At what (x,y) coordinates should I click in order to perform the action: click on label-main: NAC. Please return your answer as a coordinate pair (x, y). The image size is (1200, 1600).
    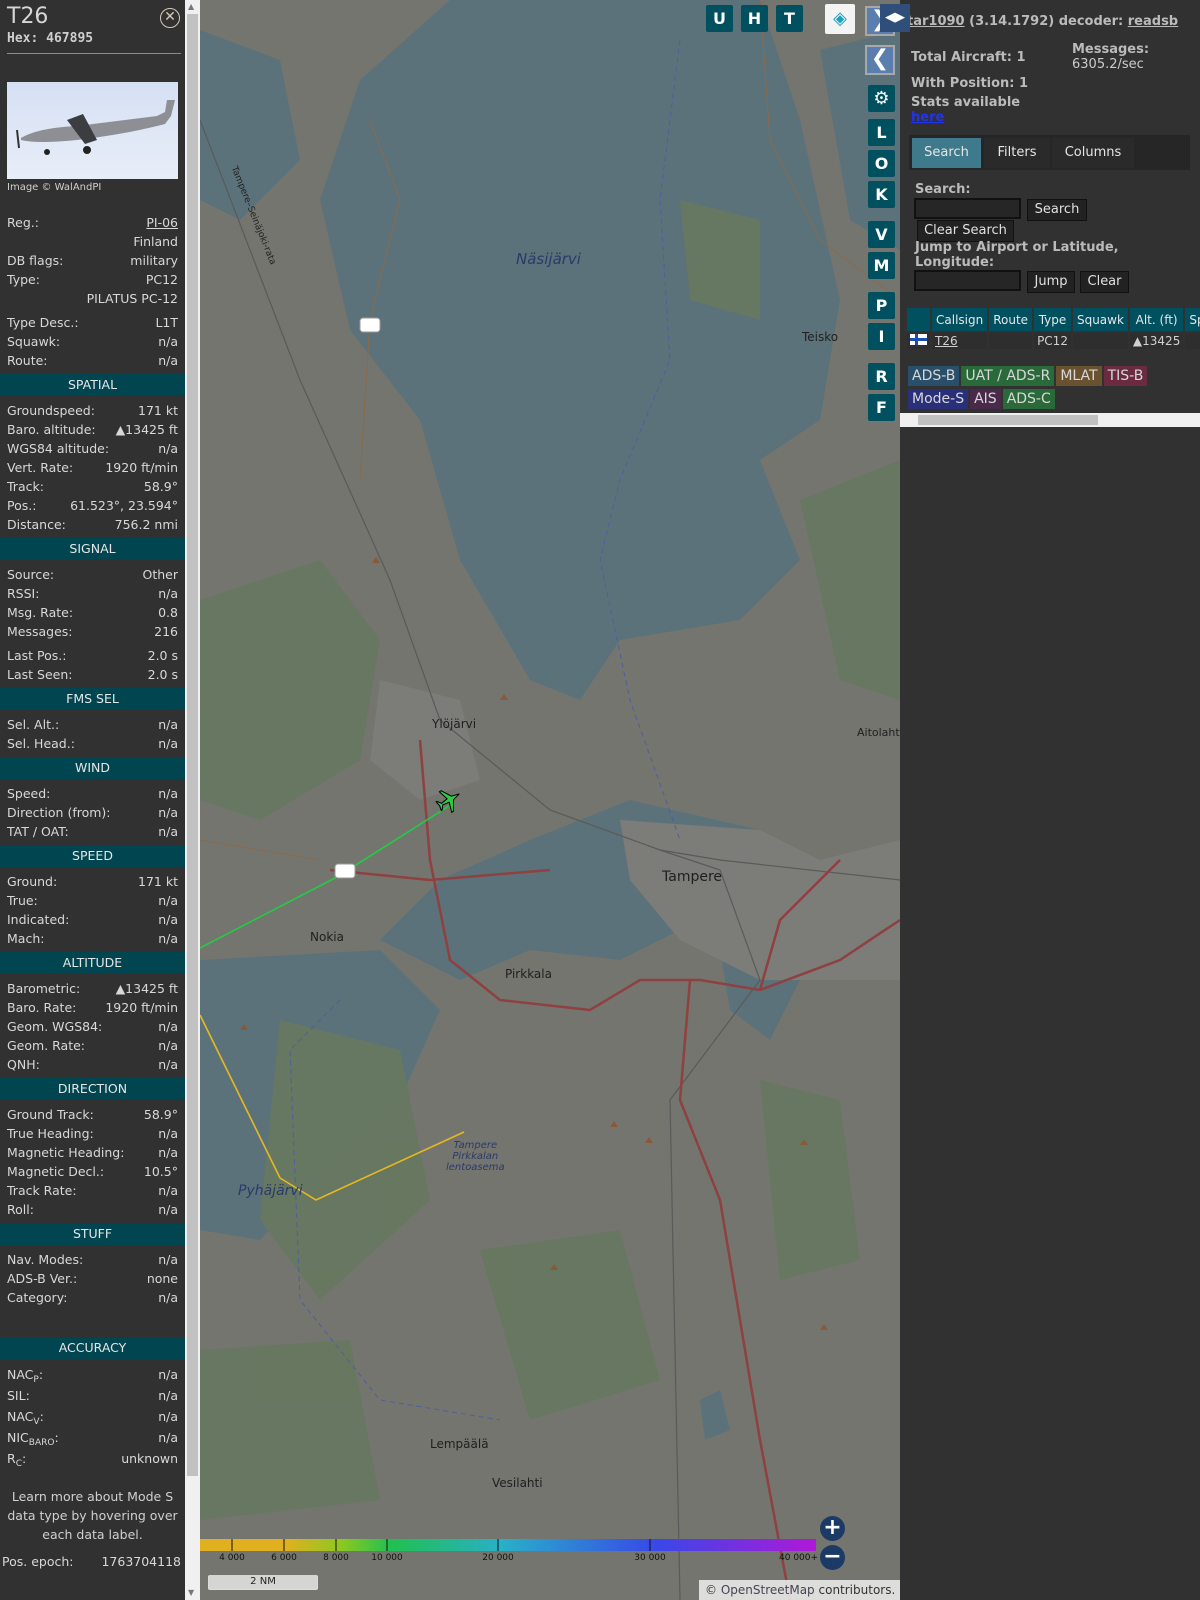
    Looking at the image, I should click on (20, 1416).